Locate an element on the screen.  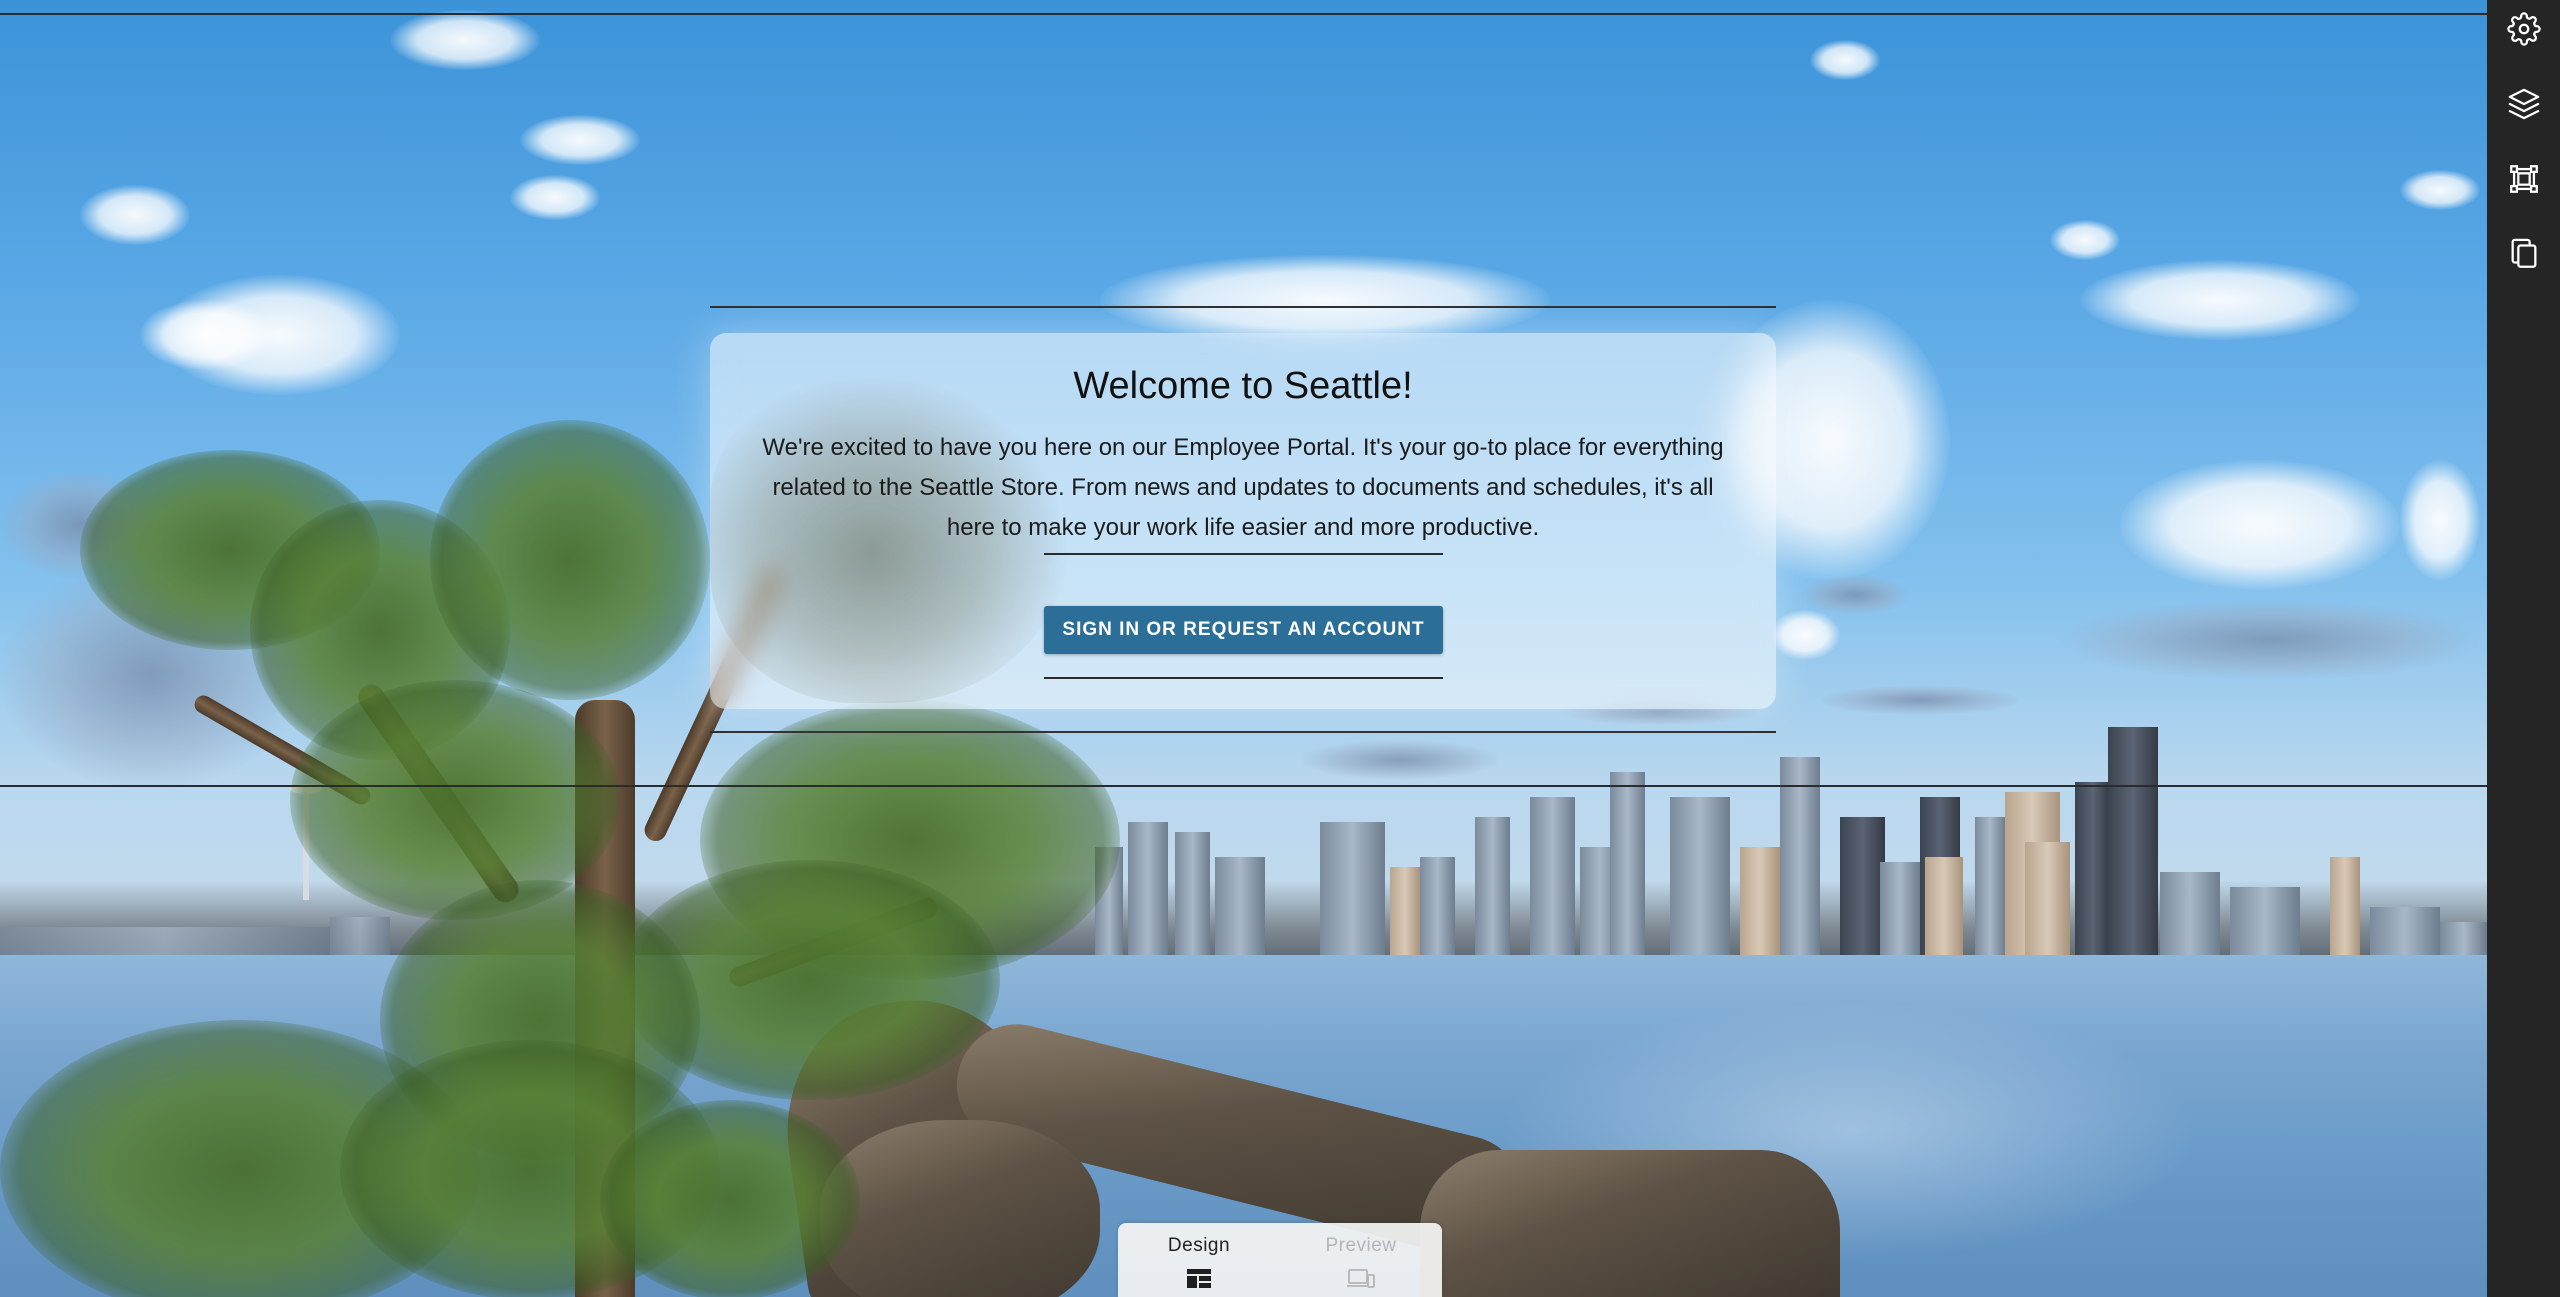
welcome-title: Welcome to Seattle! is located at coordinates (1243, 386).